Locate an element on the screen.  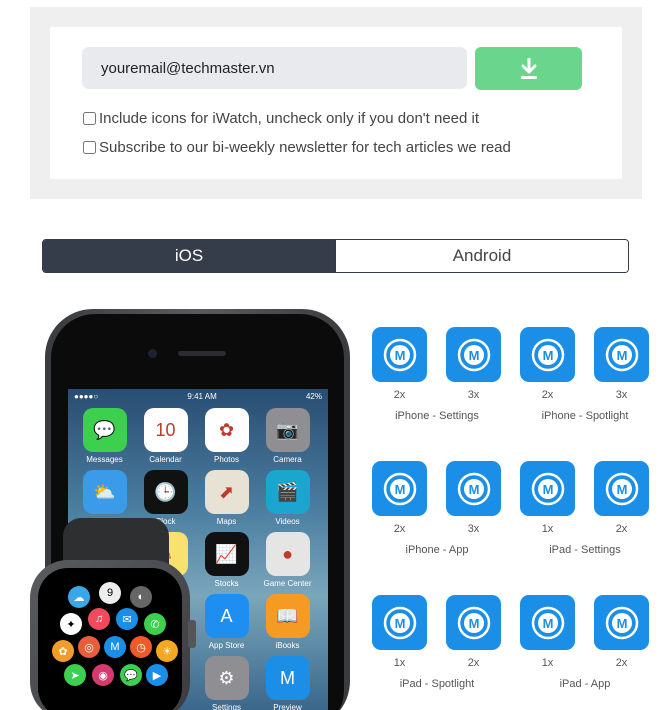
home-app: 📈 Stocks is located at coordinates (226, 563).